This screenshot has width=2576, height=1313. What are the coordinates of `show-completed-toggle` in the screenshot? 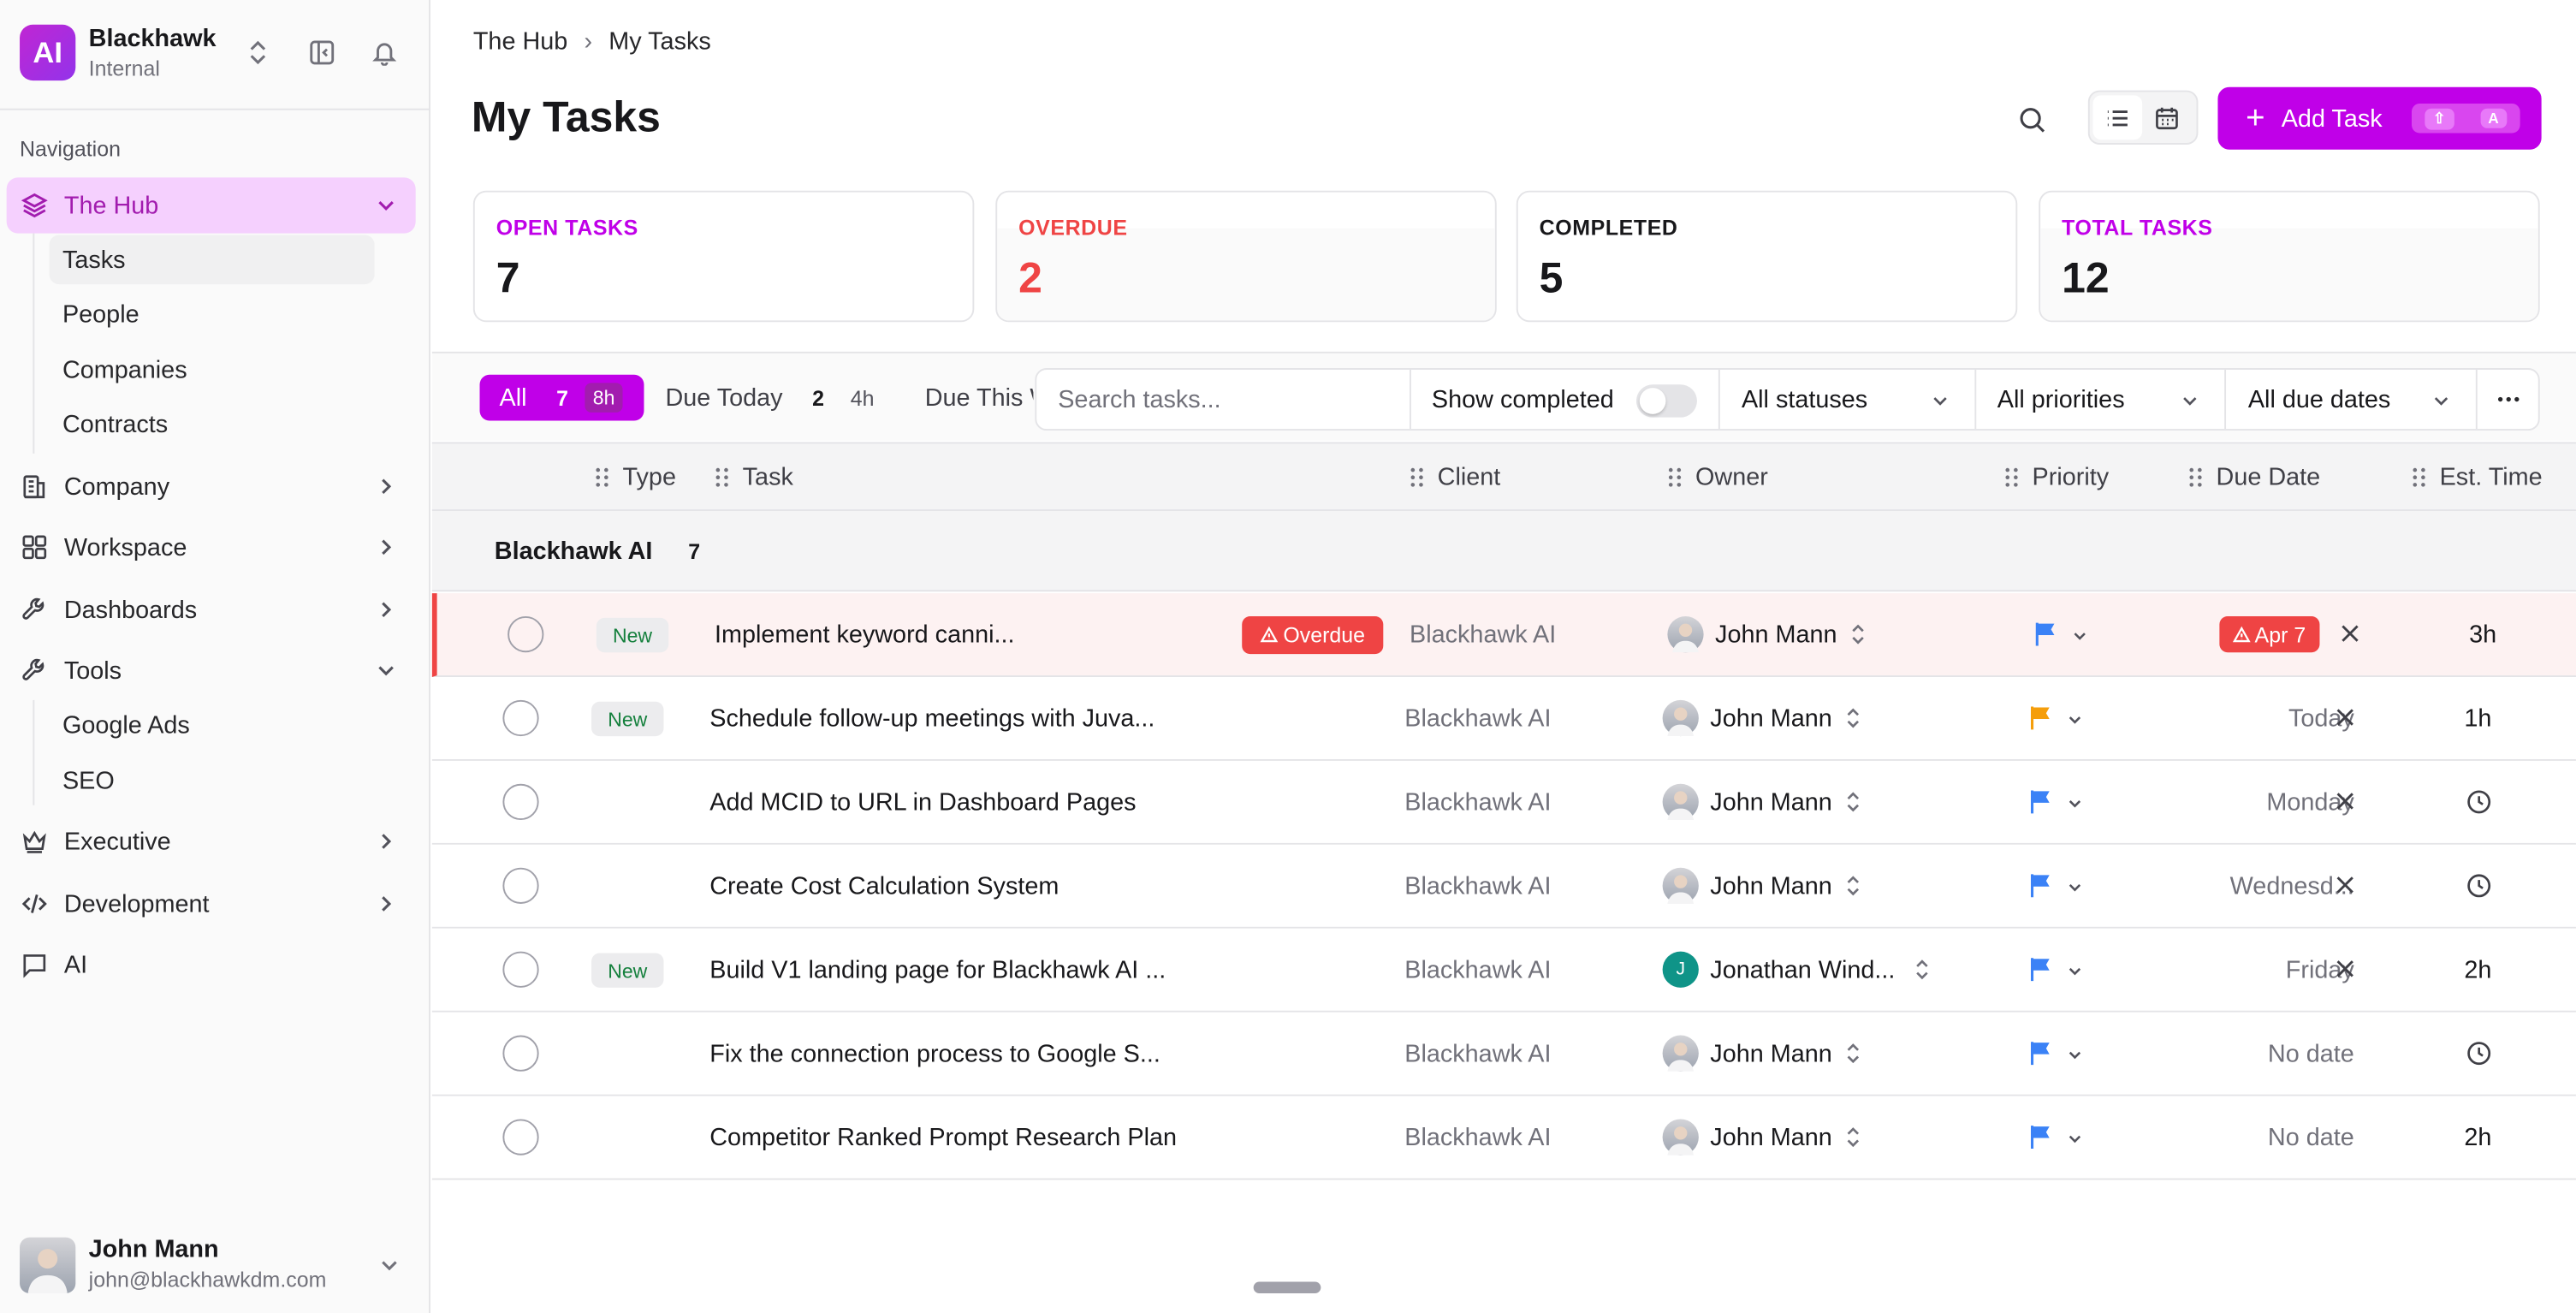 It's located at (1667, 401).